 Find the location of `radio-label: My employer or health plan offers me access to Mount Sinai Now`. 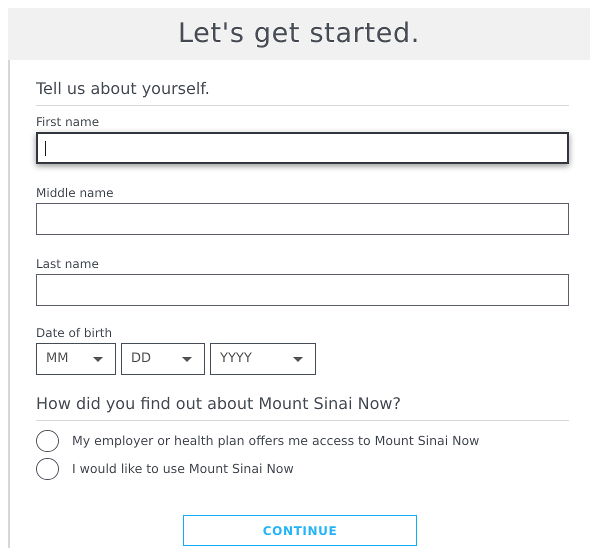

radio-label: My employer or health plan offers me access to Mount Sinai Now is located at coordinates (276, 441).